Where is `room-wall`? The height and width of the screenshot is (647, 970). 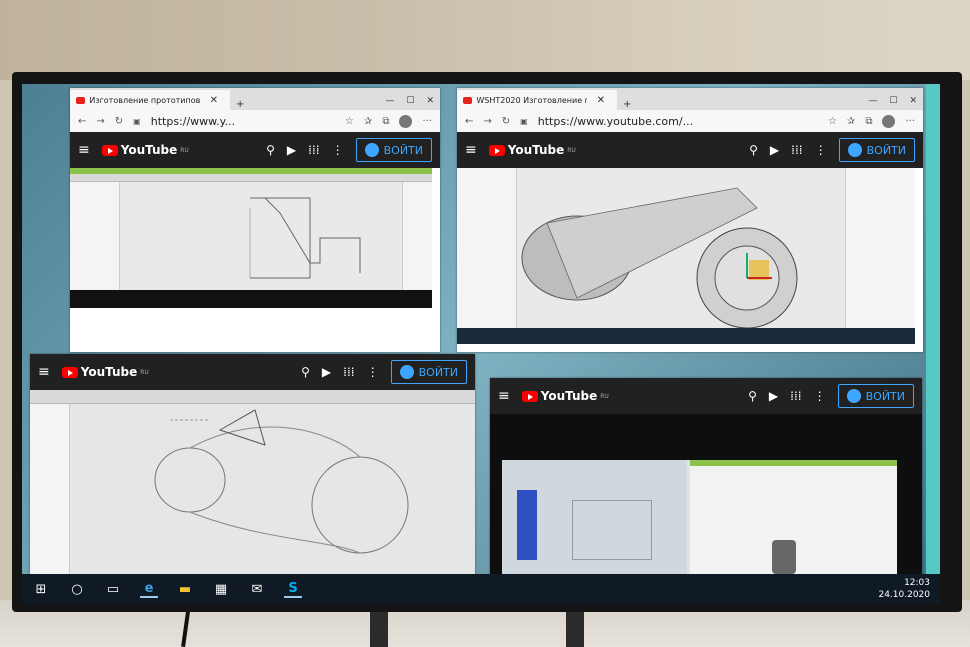 room-wall is located at coordinates (485, 40).